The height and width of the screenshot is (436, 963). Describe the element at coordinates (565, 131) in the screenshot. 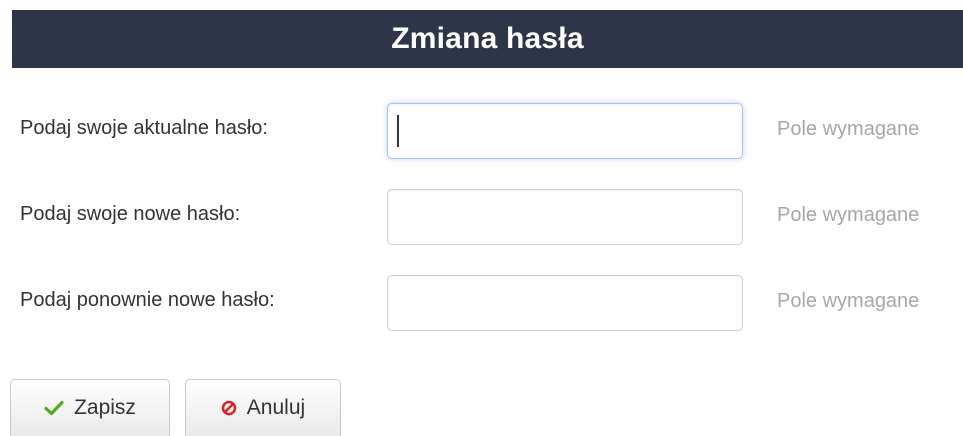

I see `current-password-input` at that location.